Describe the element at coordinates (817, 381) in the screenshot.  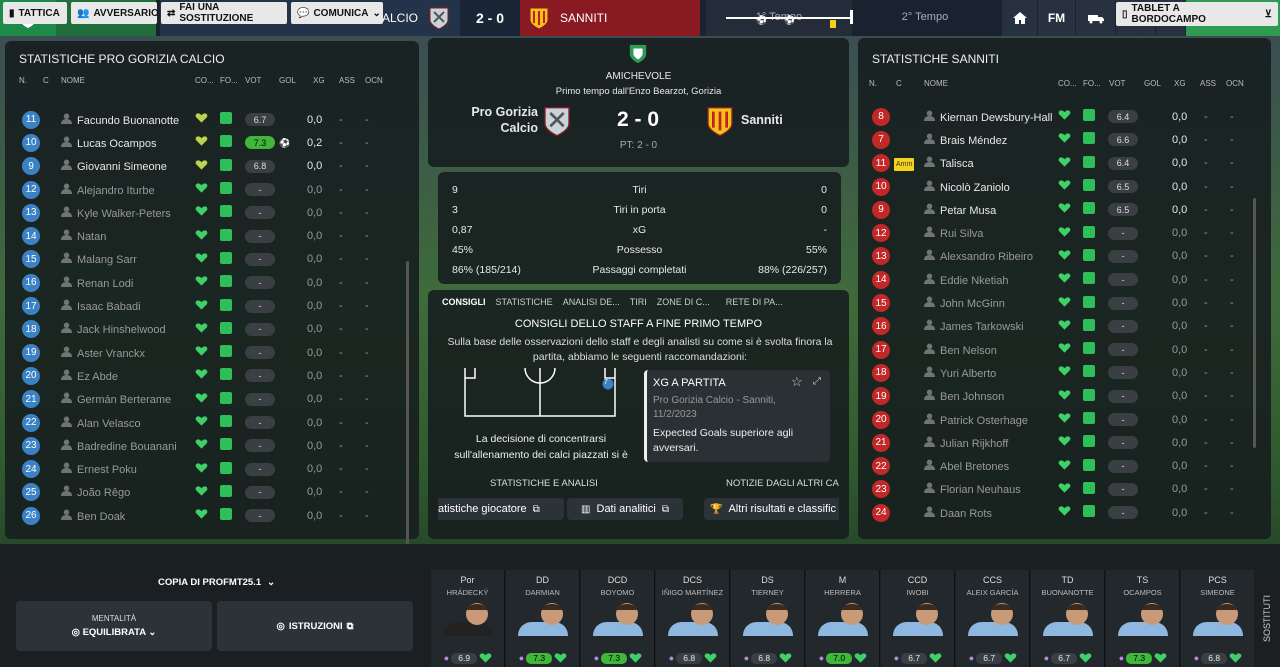
I see `expand-icon: ⤢` at that location.